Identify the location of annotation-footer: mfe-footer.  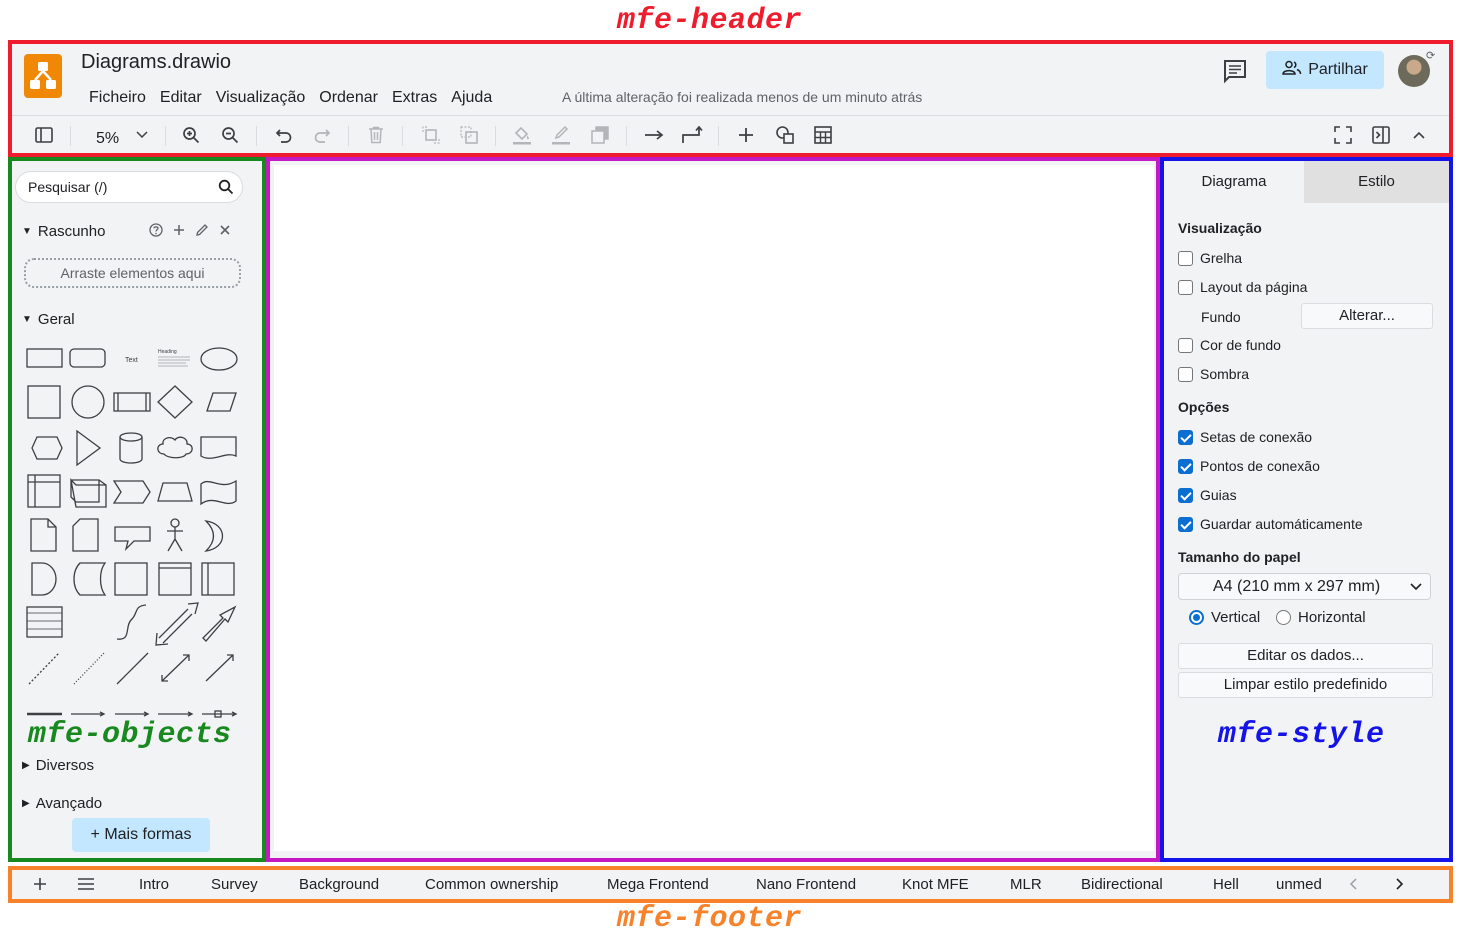
(710, 919).